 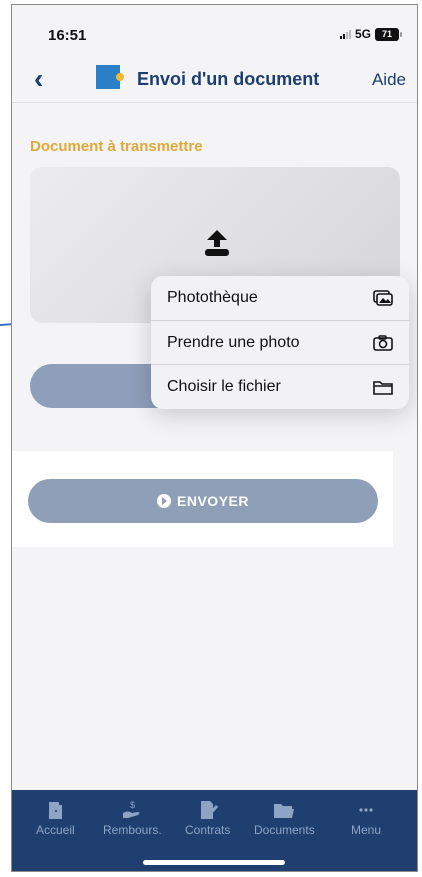 I want to click on app-logo, so click(x=110, y=77).